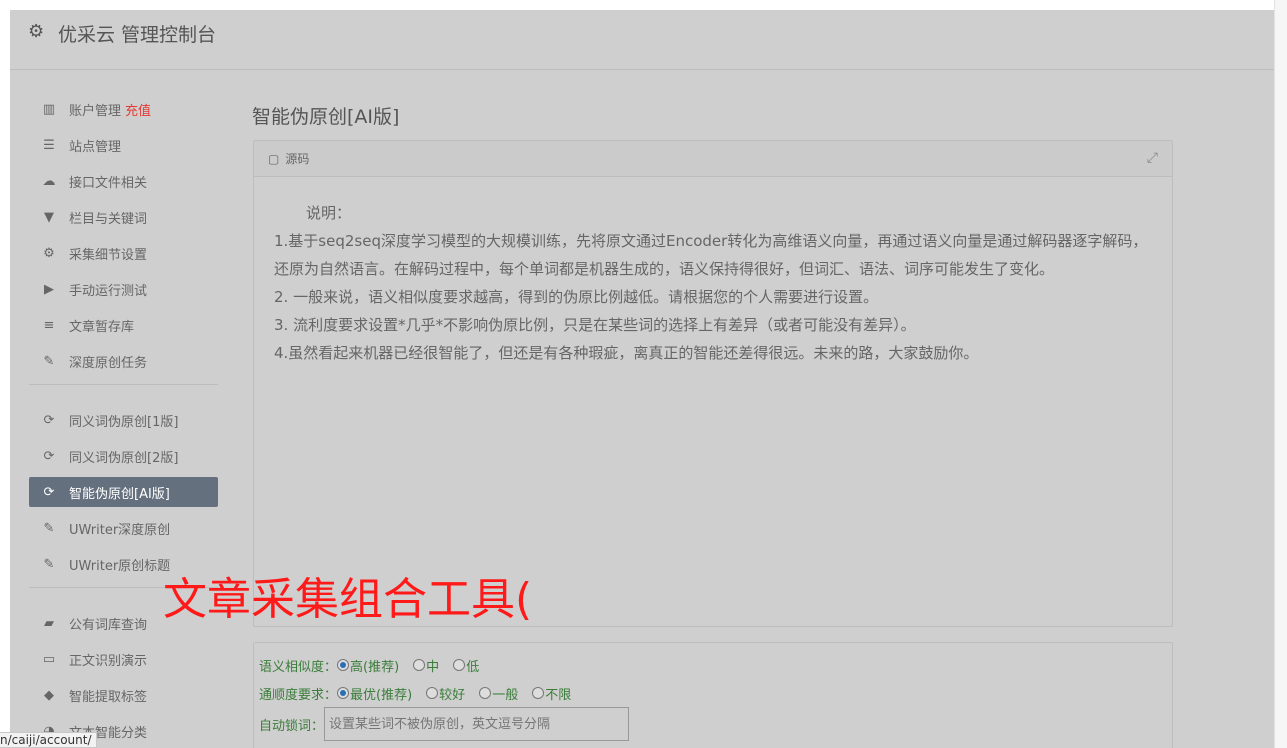 This screenshot has height=748, width=1287. What do you see at coordinates (108, 625) in the screenshot?
I see `sidebar-item-label: 公有词库查询` at bounding box center [108, 625].